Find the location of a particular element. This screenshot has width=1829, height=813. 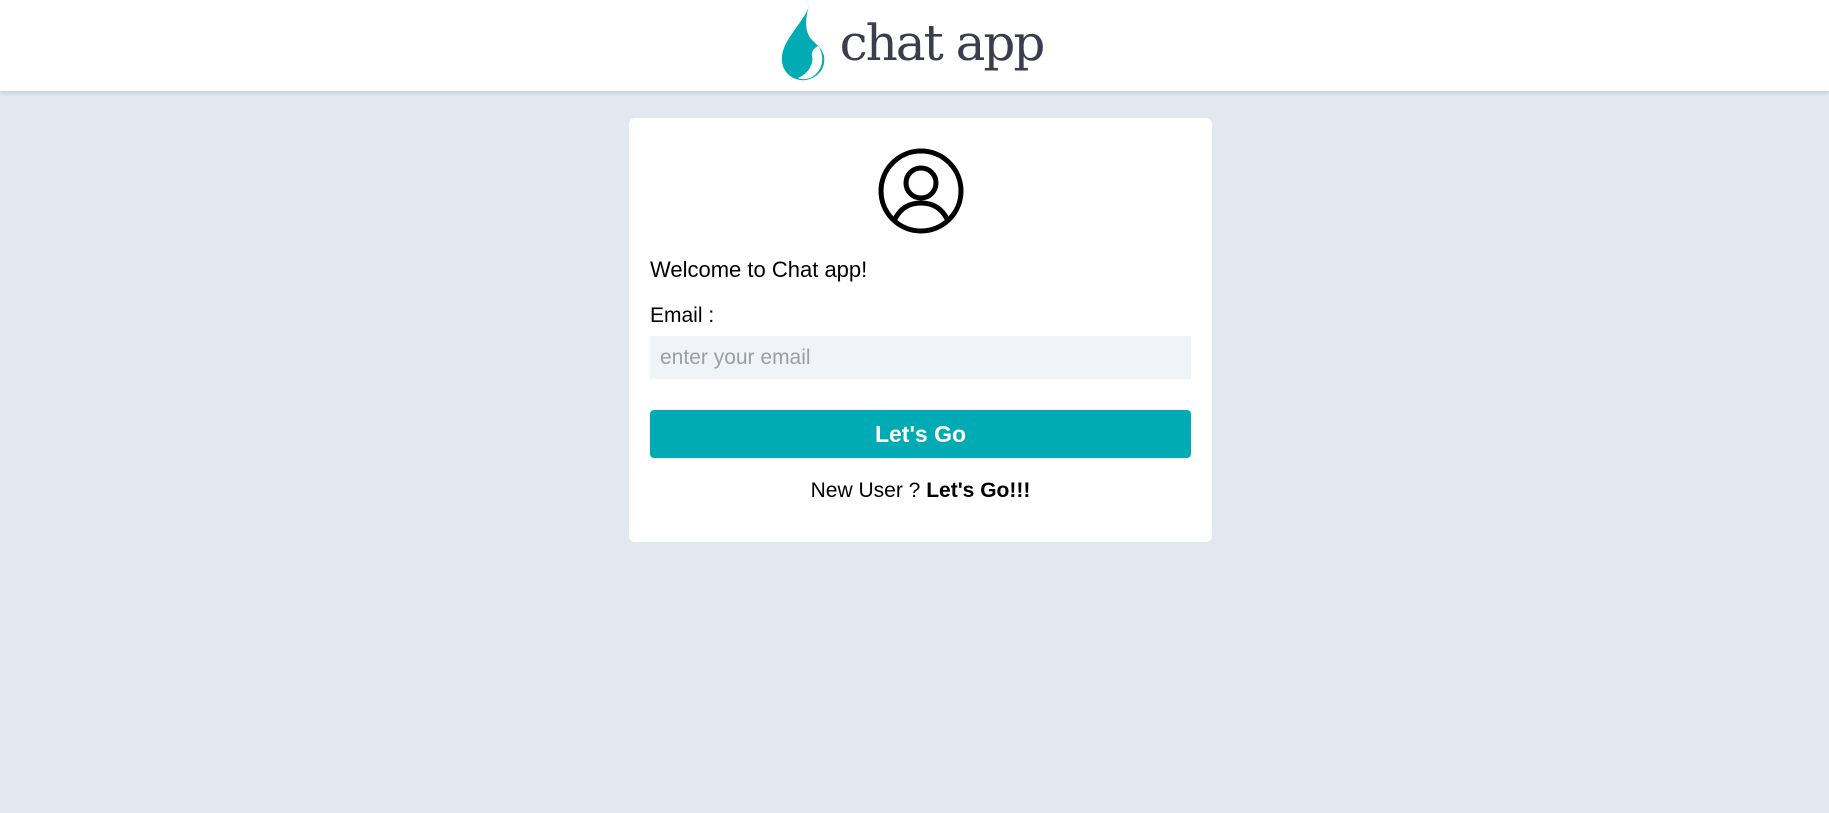

app-logo: chat app is located at coordinates (912, 43).